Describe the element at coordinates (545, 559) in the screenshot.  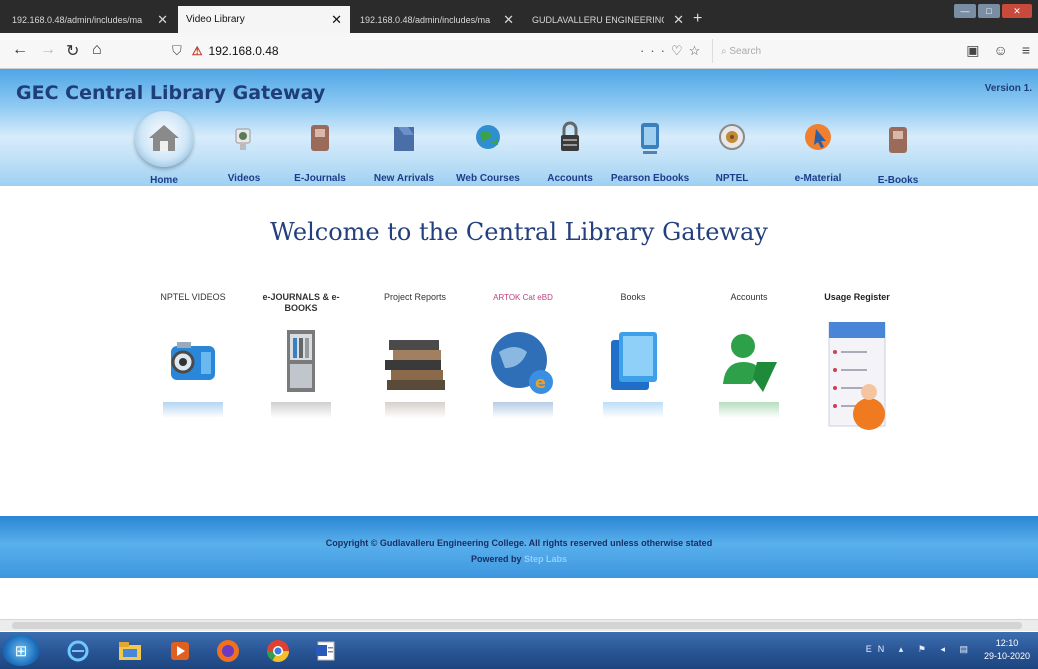
I see `powered-by-brand: Step Labs` at that location.